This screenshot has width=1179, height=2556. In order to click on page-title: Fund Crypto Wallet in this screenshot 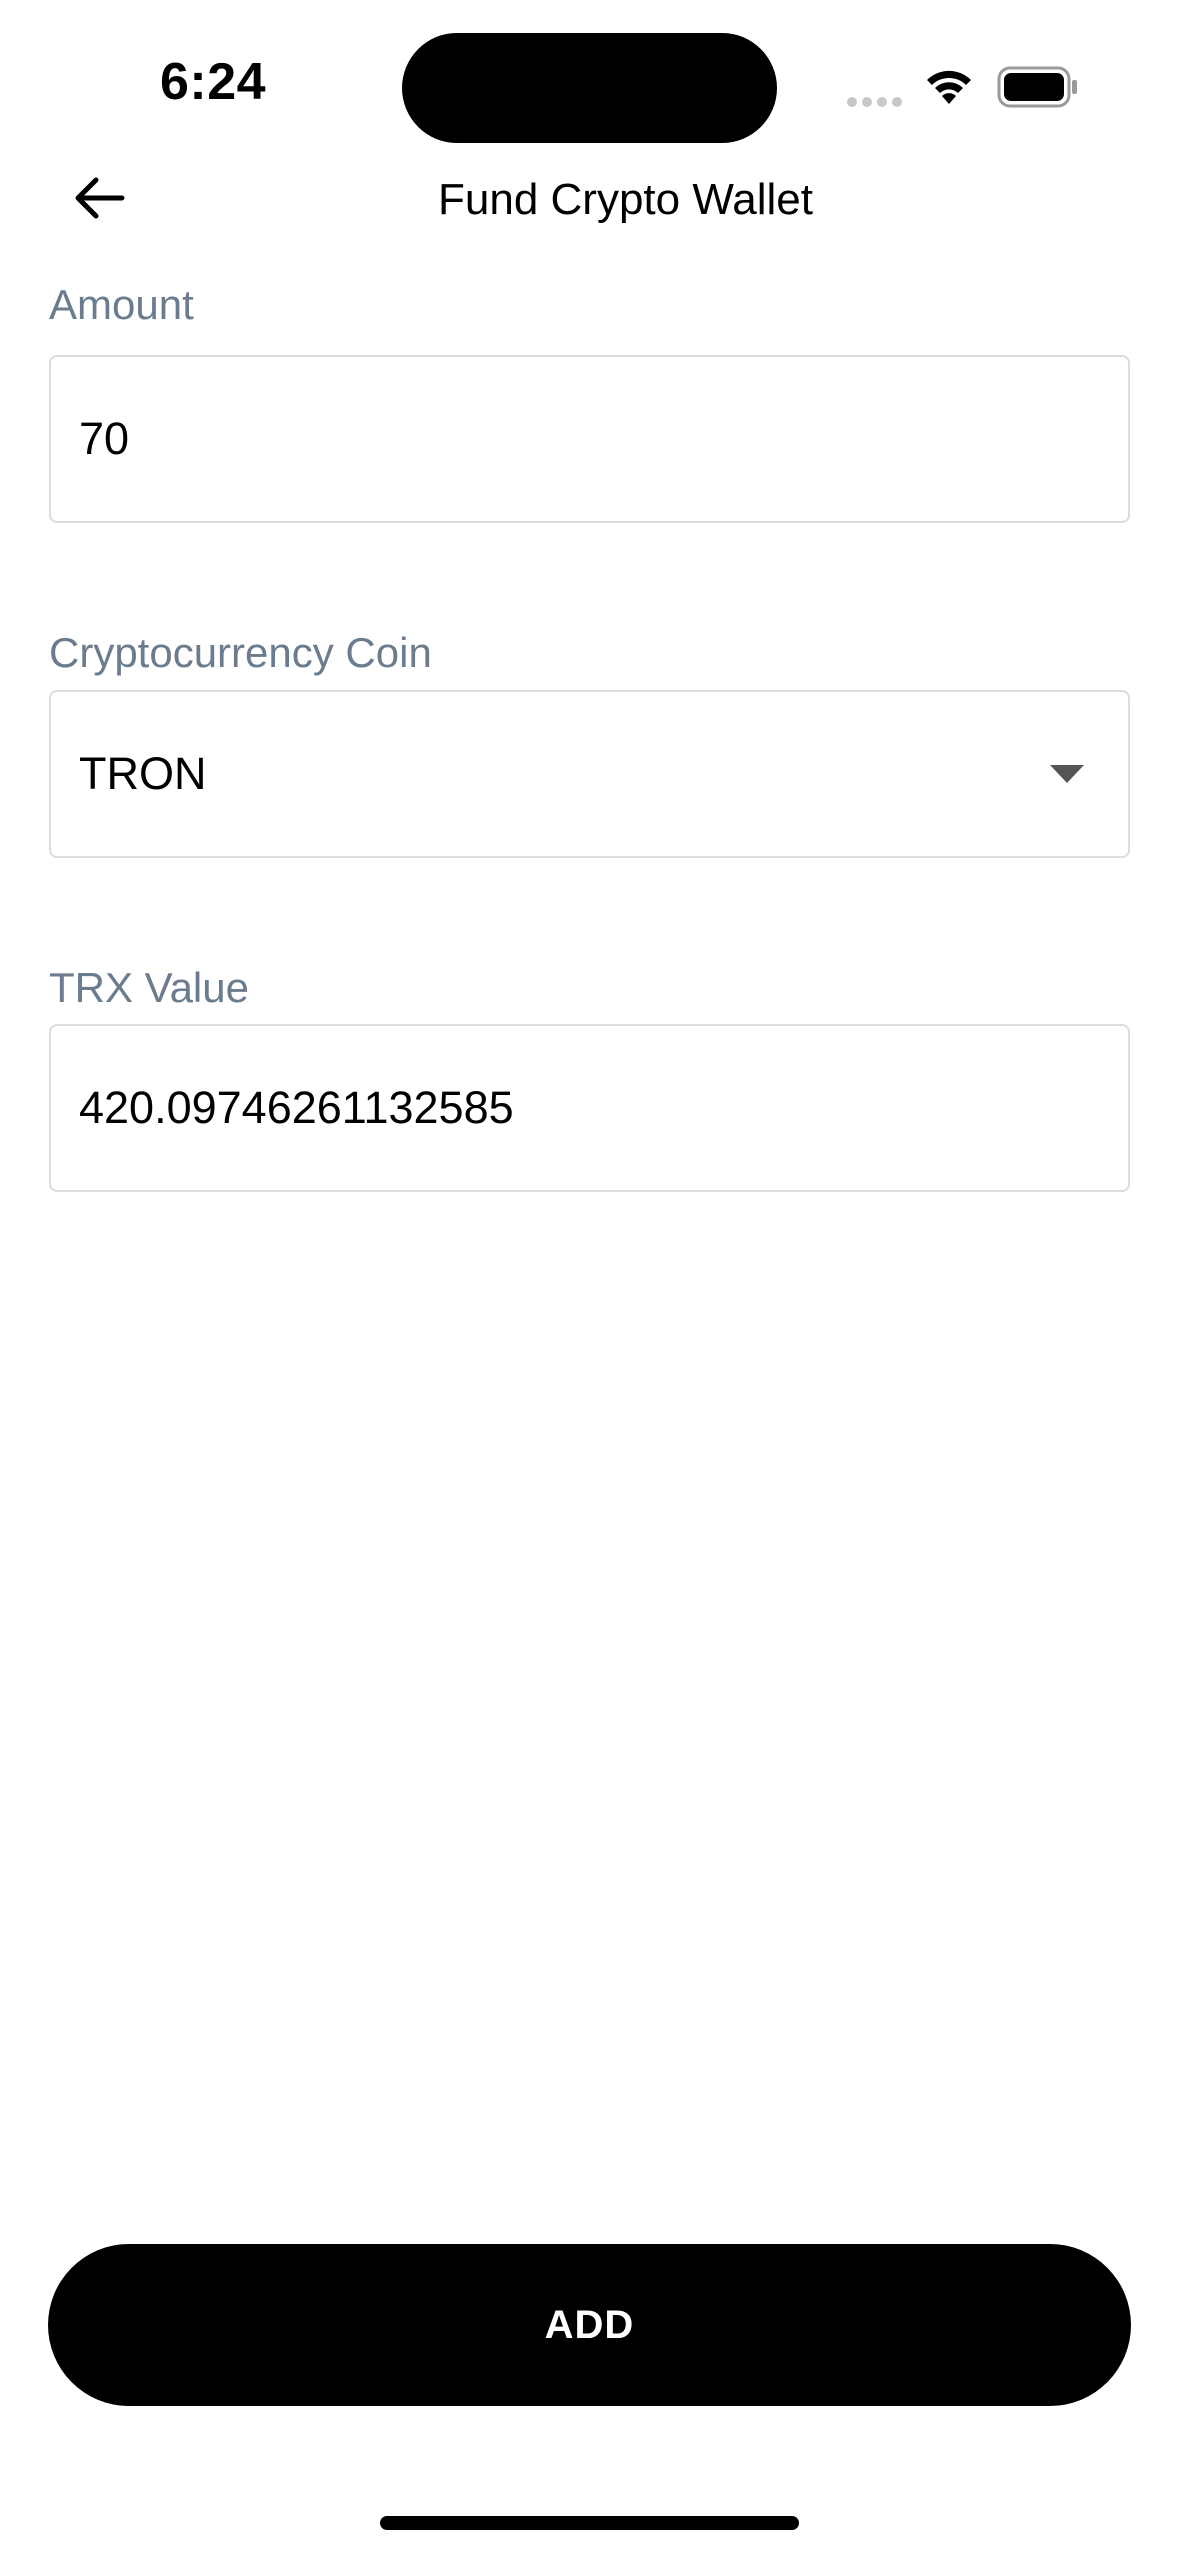, I will do `click(625, 199)`.